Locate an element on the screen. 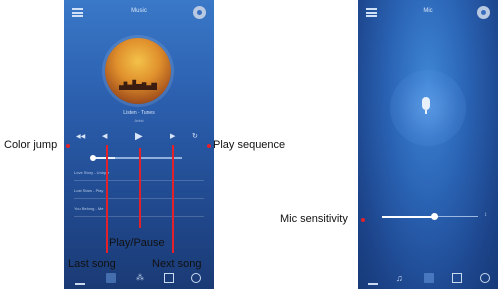 This screenshot has width=498, height=289. tab-mic-icon is located at coordinates (429, 278).